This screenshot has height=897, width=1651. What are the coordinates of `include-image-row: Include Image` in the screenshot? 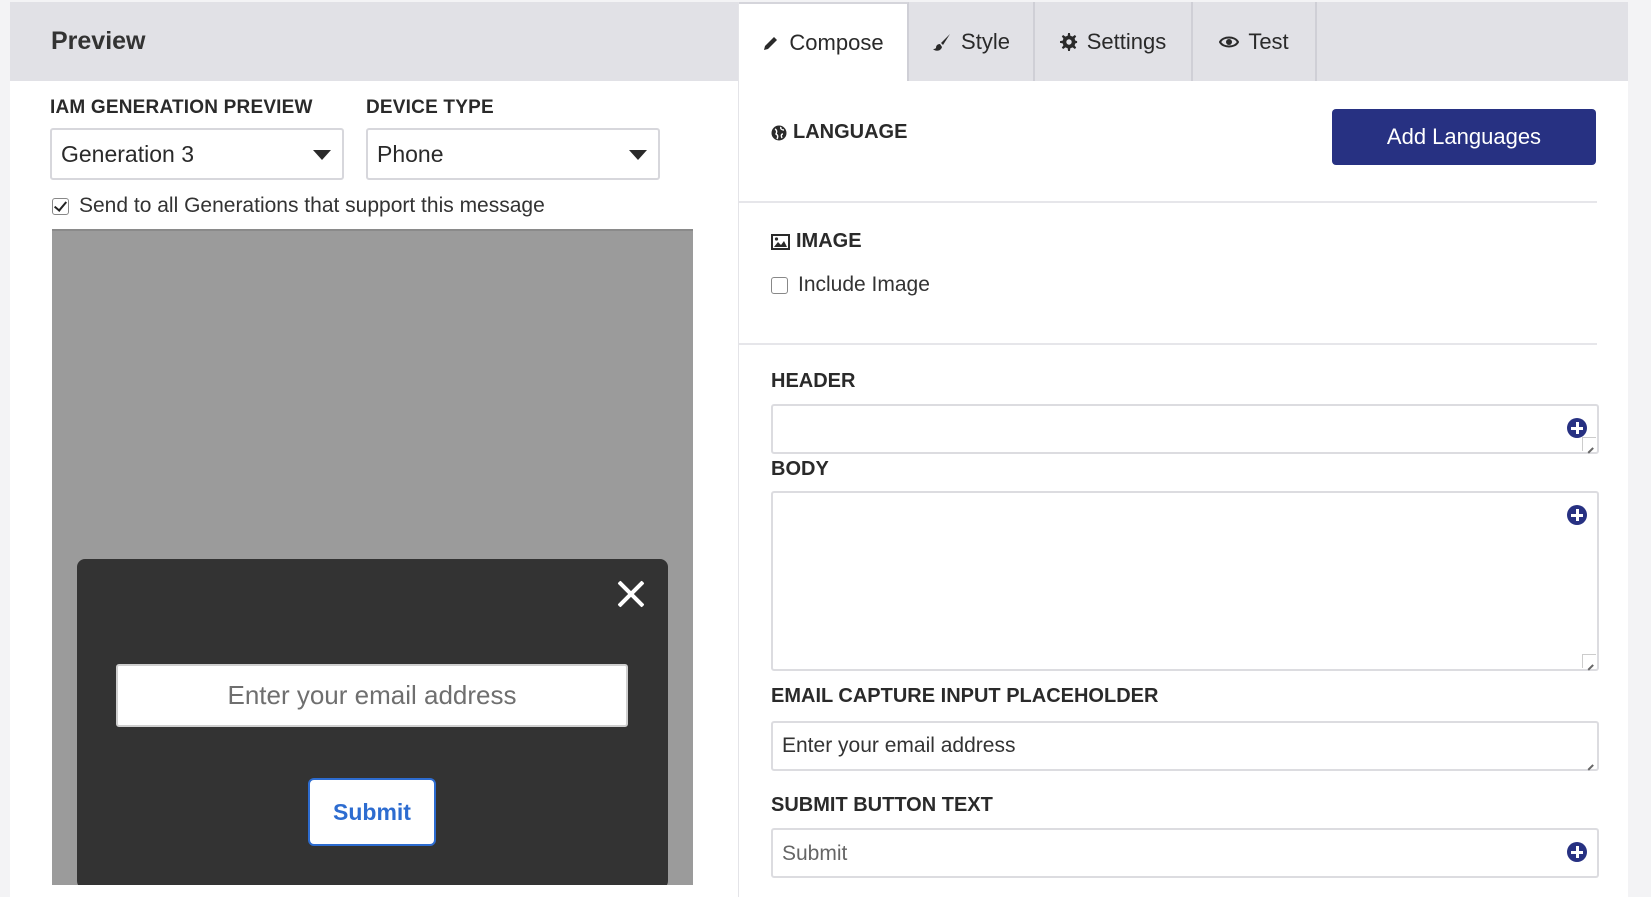 It's located at (850, 285).